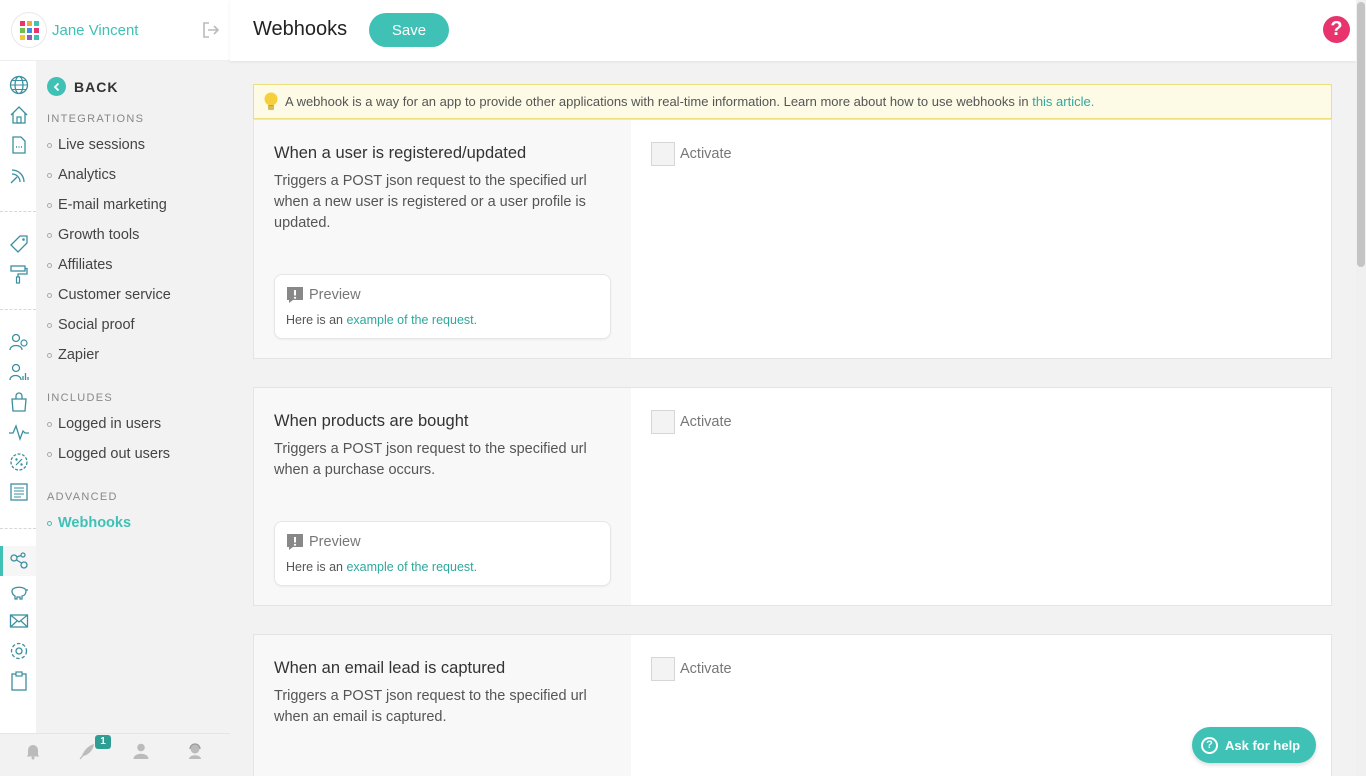 The width and height of the screenshot is (1366, 776). What do you see at coordinates (1336, 29) in the screenshot?
I see `help-icon: ?` at bounding box center [1336, 29].